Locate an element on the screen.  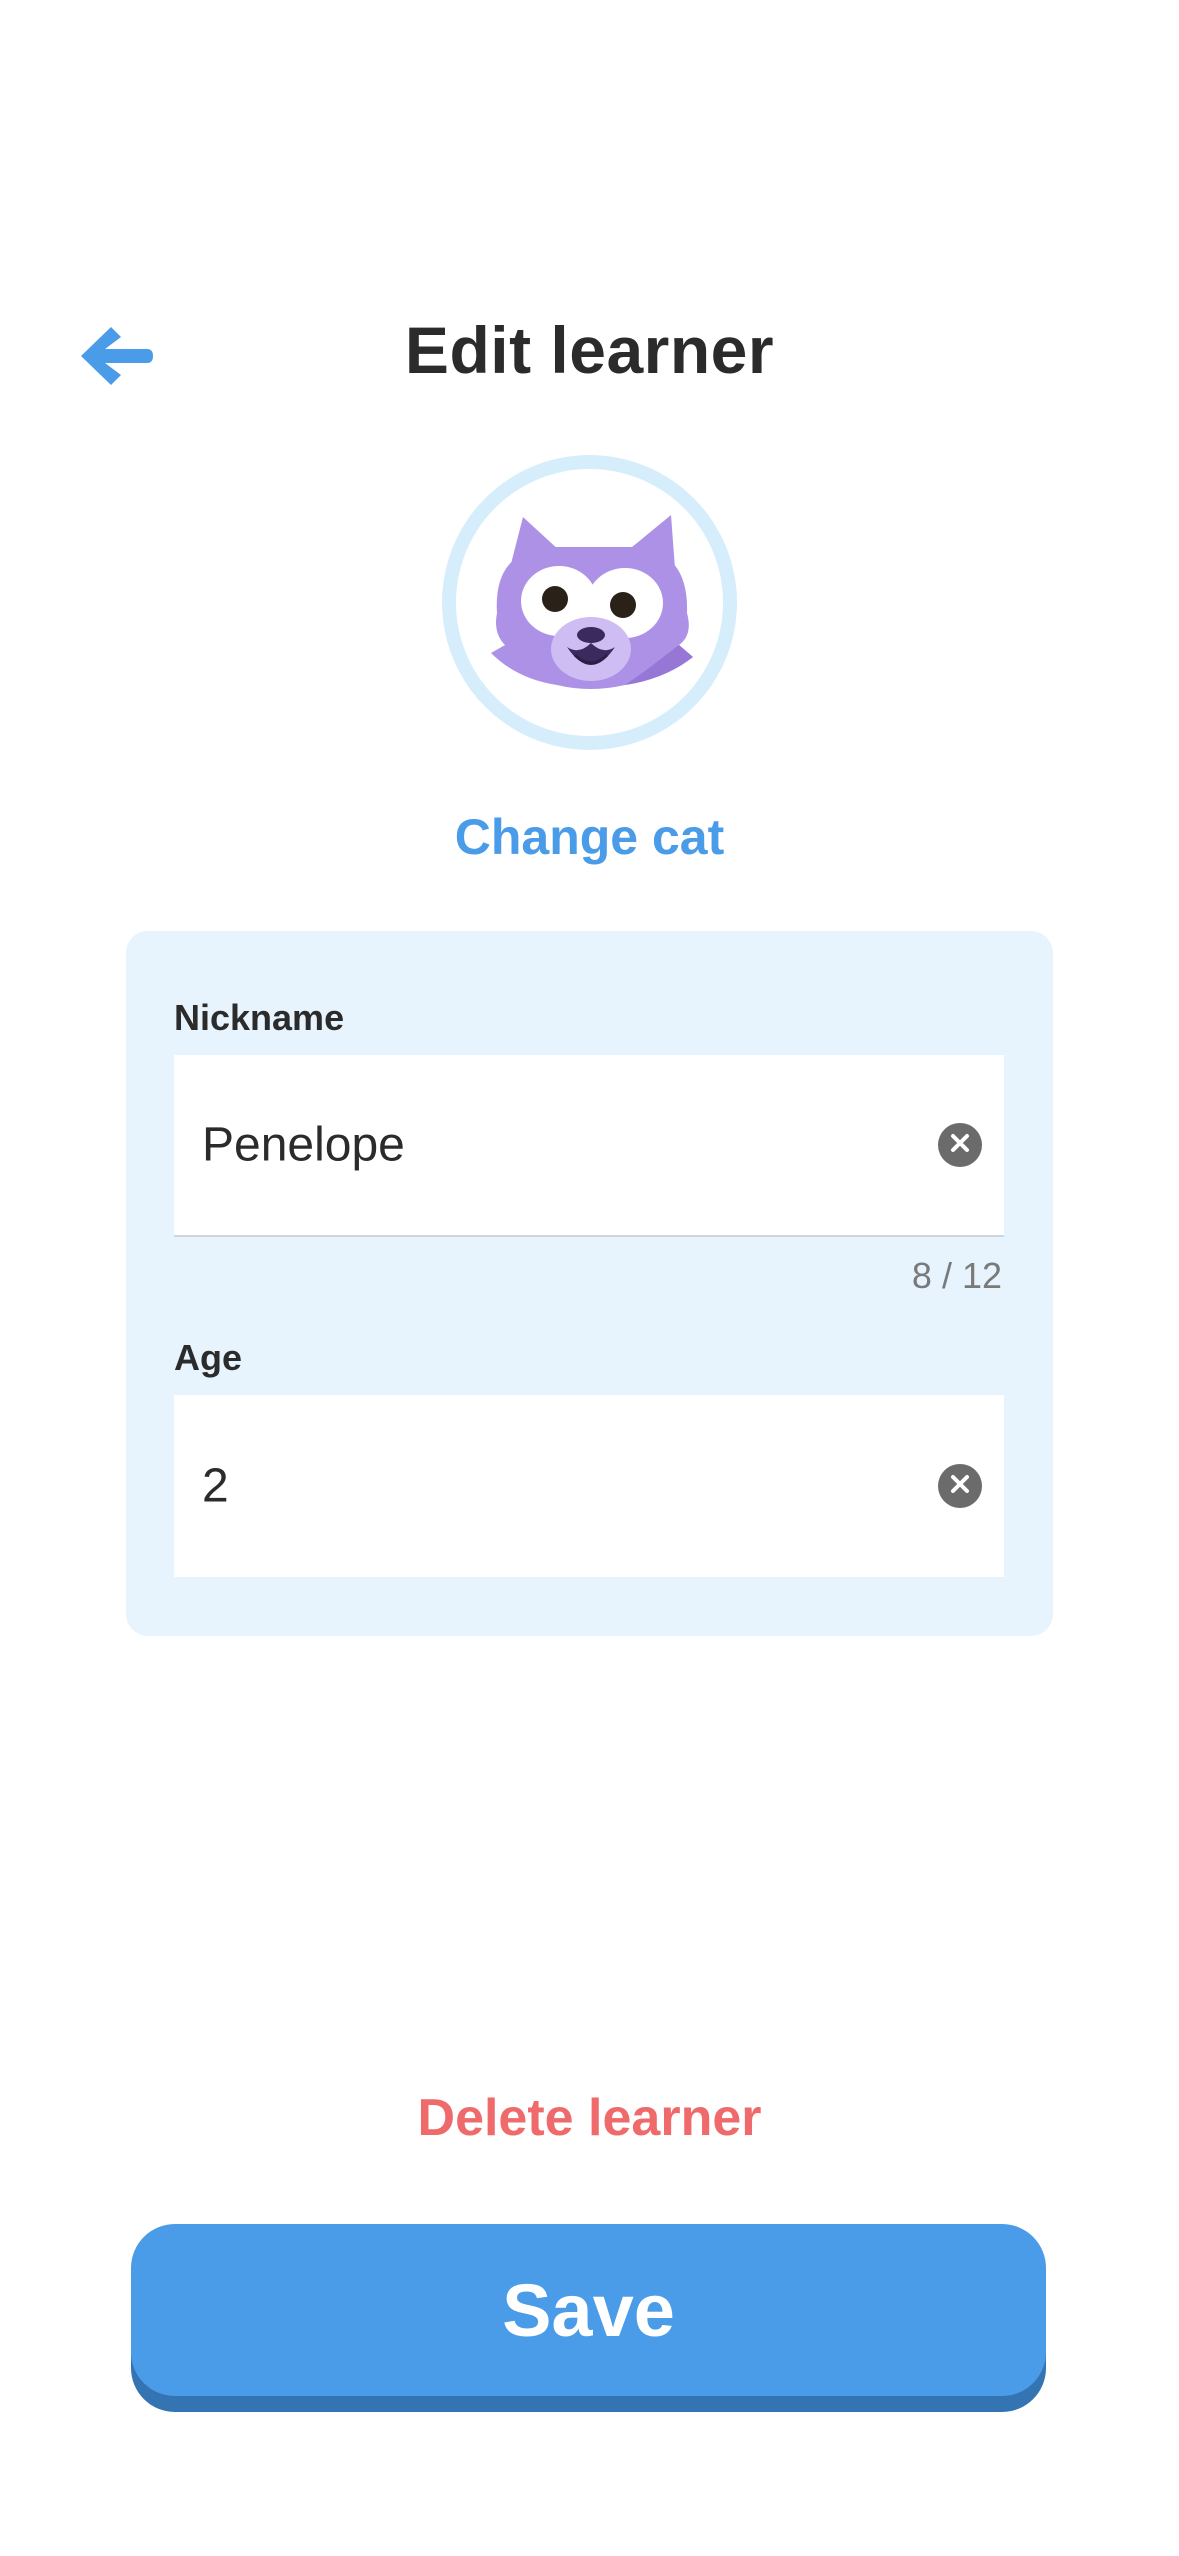
page-title: Edit learner is located at coordinates (589, 350).